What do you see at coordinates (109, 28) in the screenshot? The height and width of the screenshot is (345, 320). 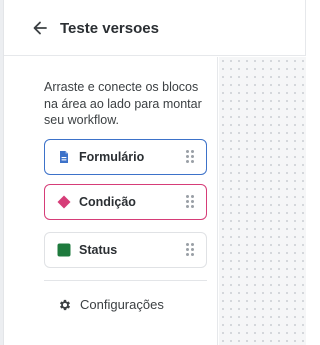 I see `page-title: Teste versoes` at bounding box center [109, 28].